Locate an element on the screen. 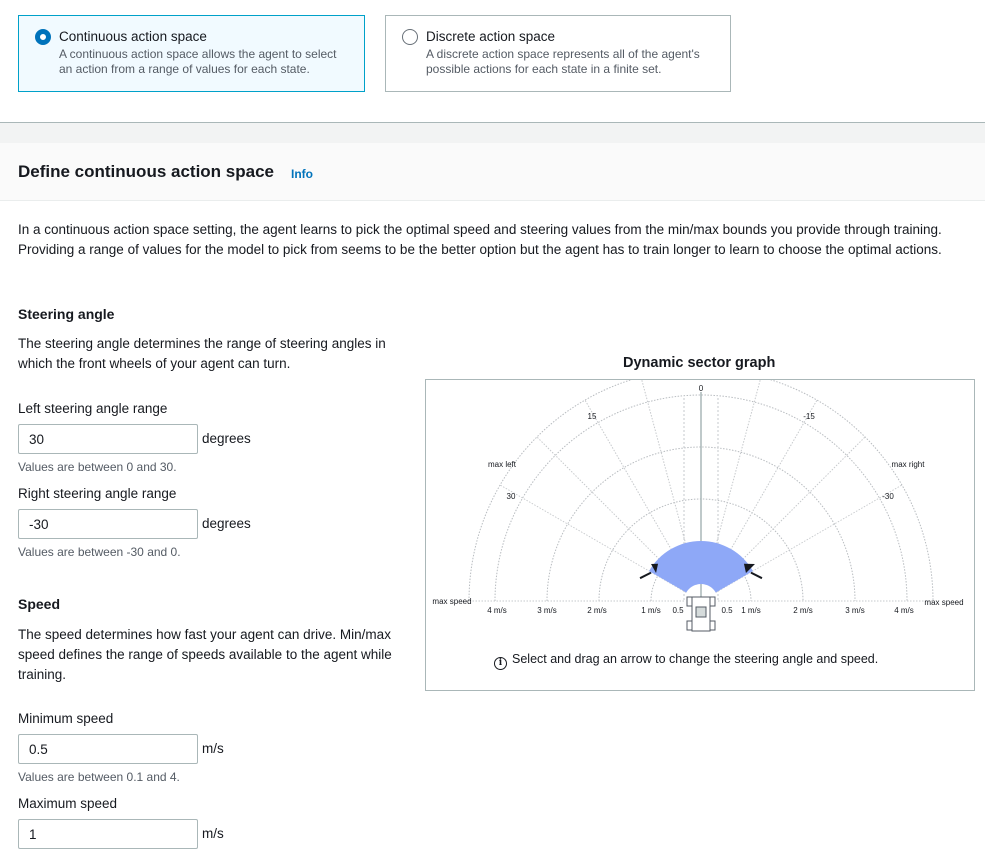 Image resolution: width=985 pixels, height=851 pixels. steering-heading: Steering angle is located at coordinates (66, 314).